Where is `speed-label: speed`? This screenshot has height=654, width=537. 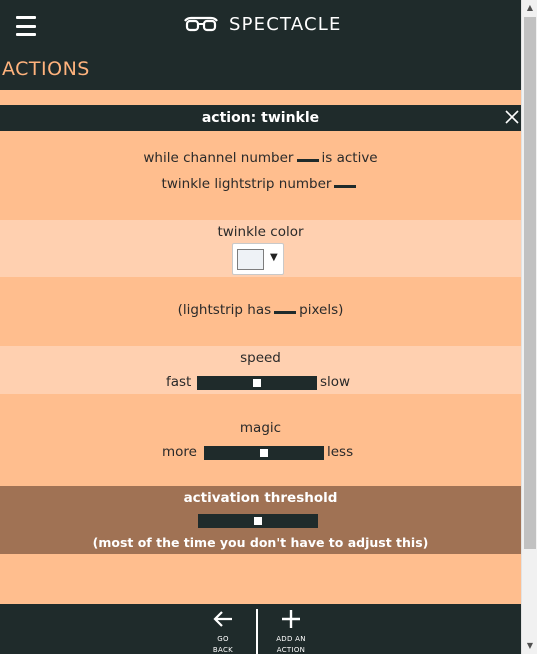
speed-label: speed is located at coordinates (260, 358).